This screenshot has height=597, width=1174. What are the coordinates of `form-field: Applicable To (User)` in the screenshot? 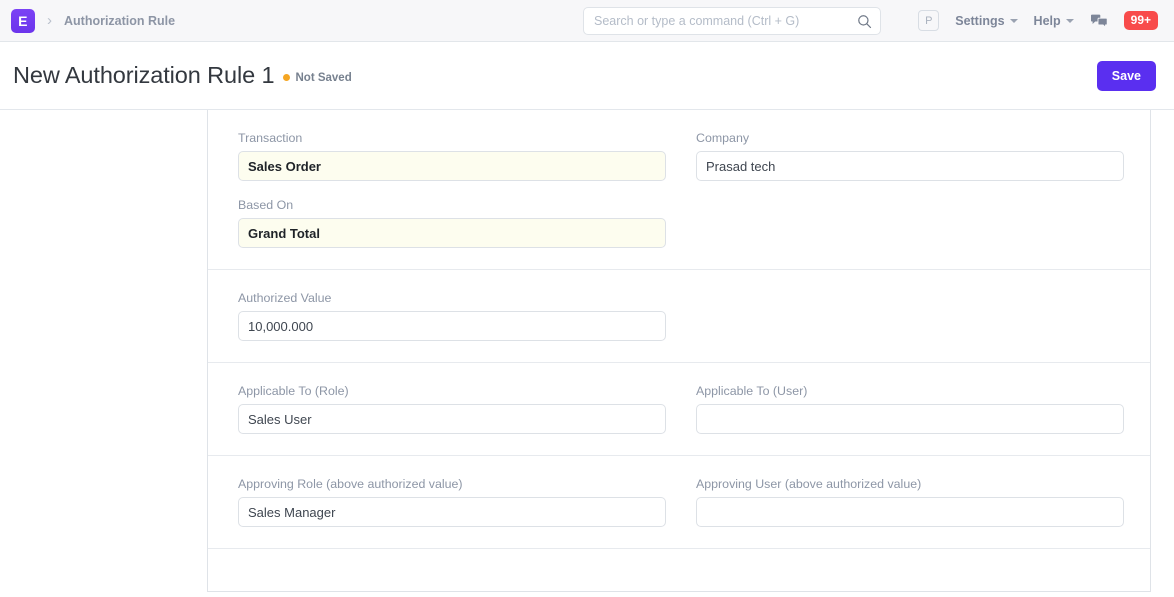 It's located at (910, 409).